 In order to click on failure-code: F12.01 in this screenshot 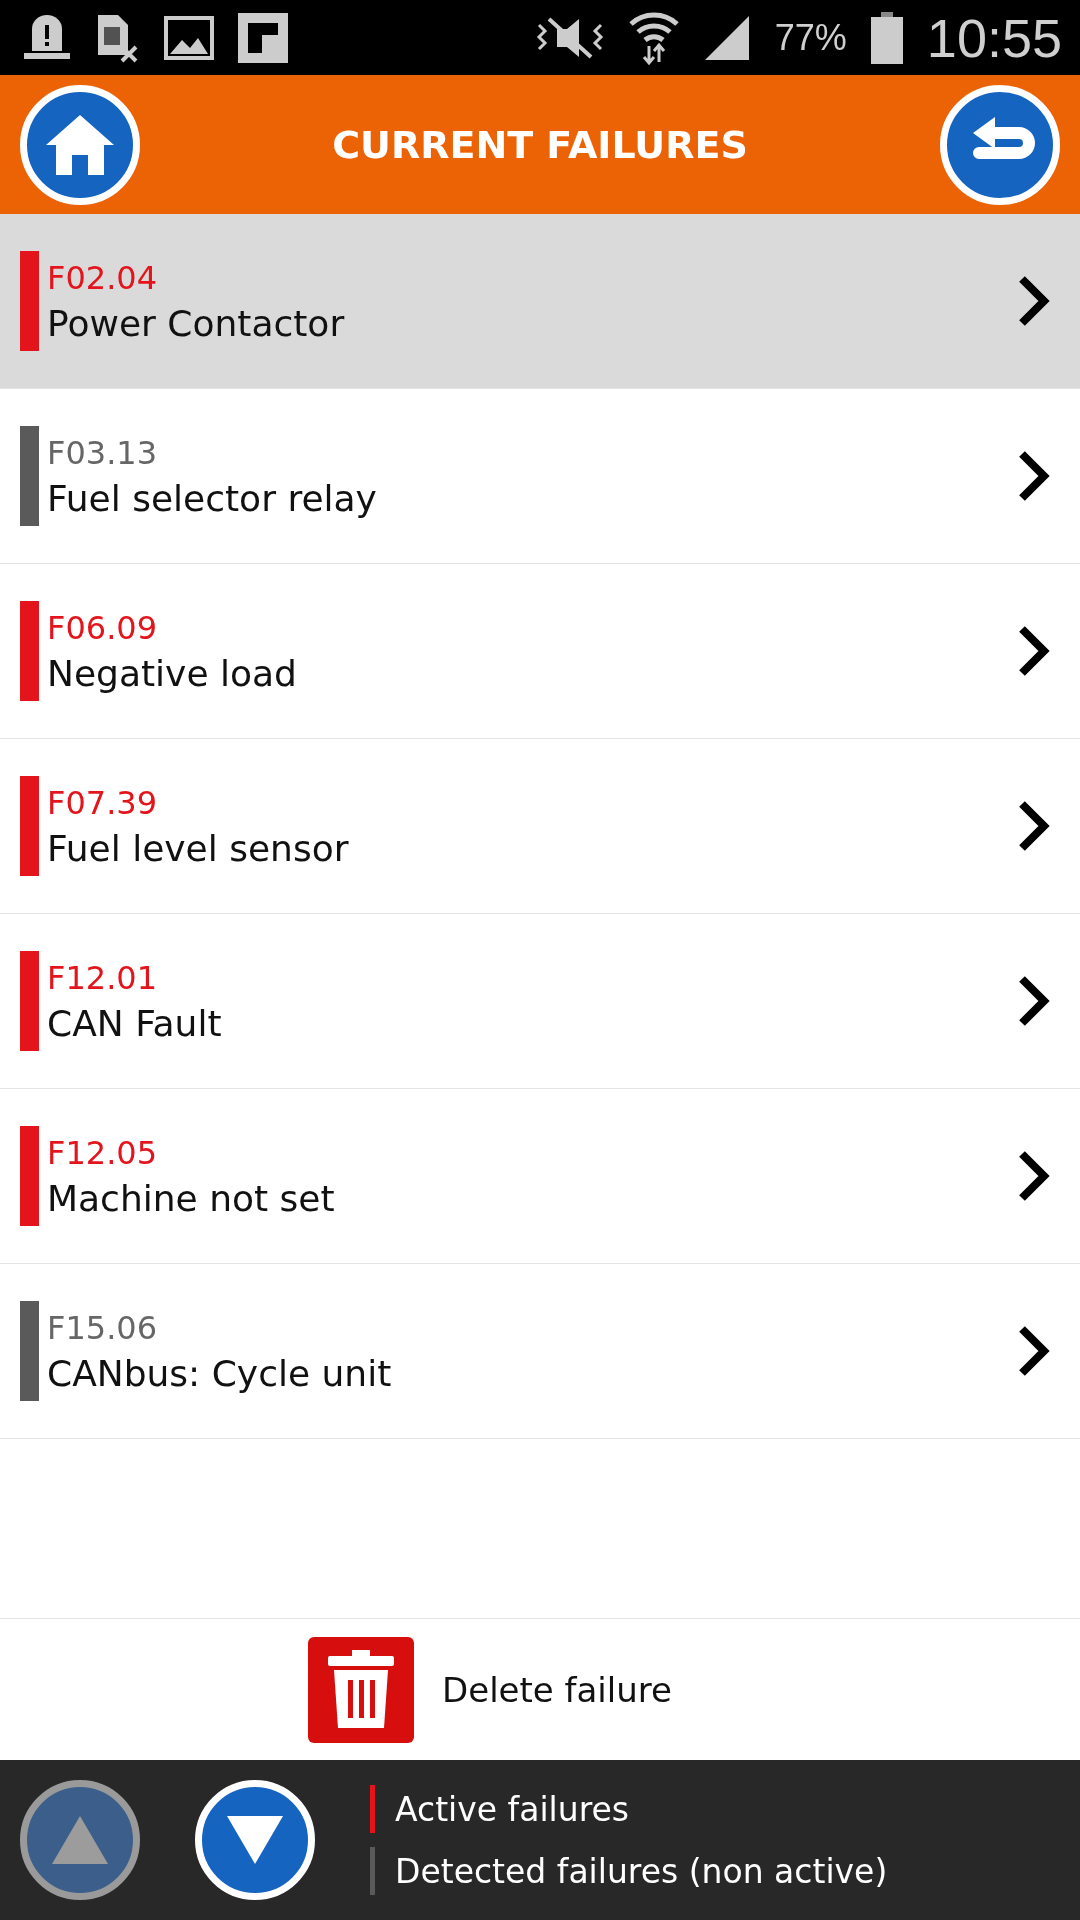, I will do `click(102, 977)`.